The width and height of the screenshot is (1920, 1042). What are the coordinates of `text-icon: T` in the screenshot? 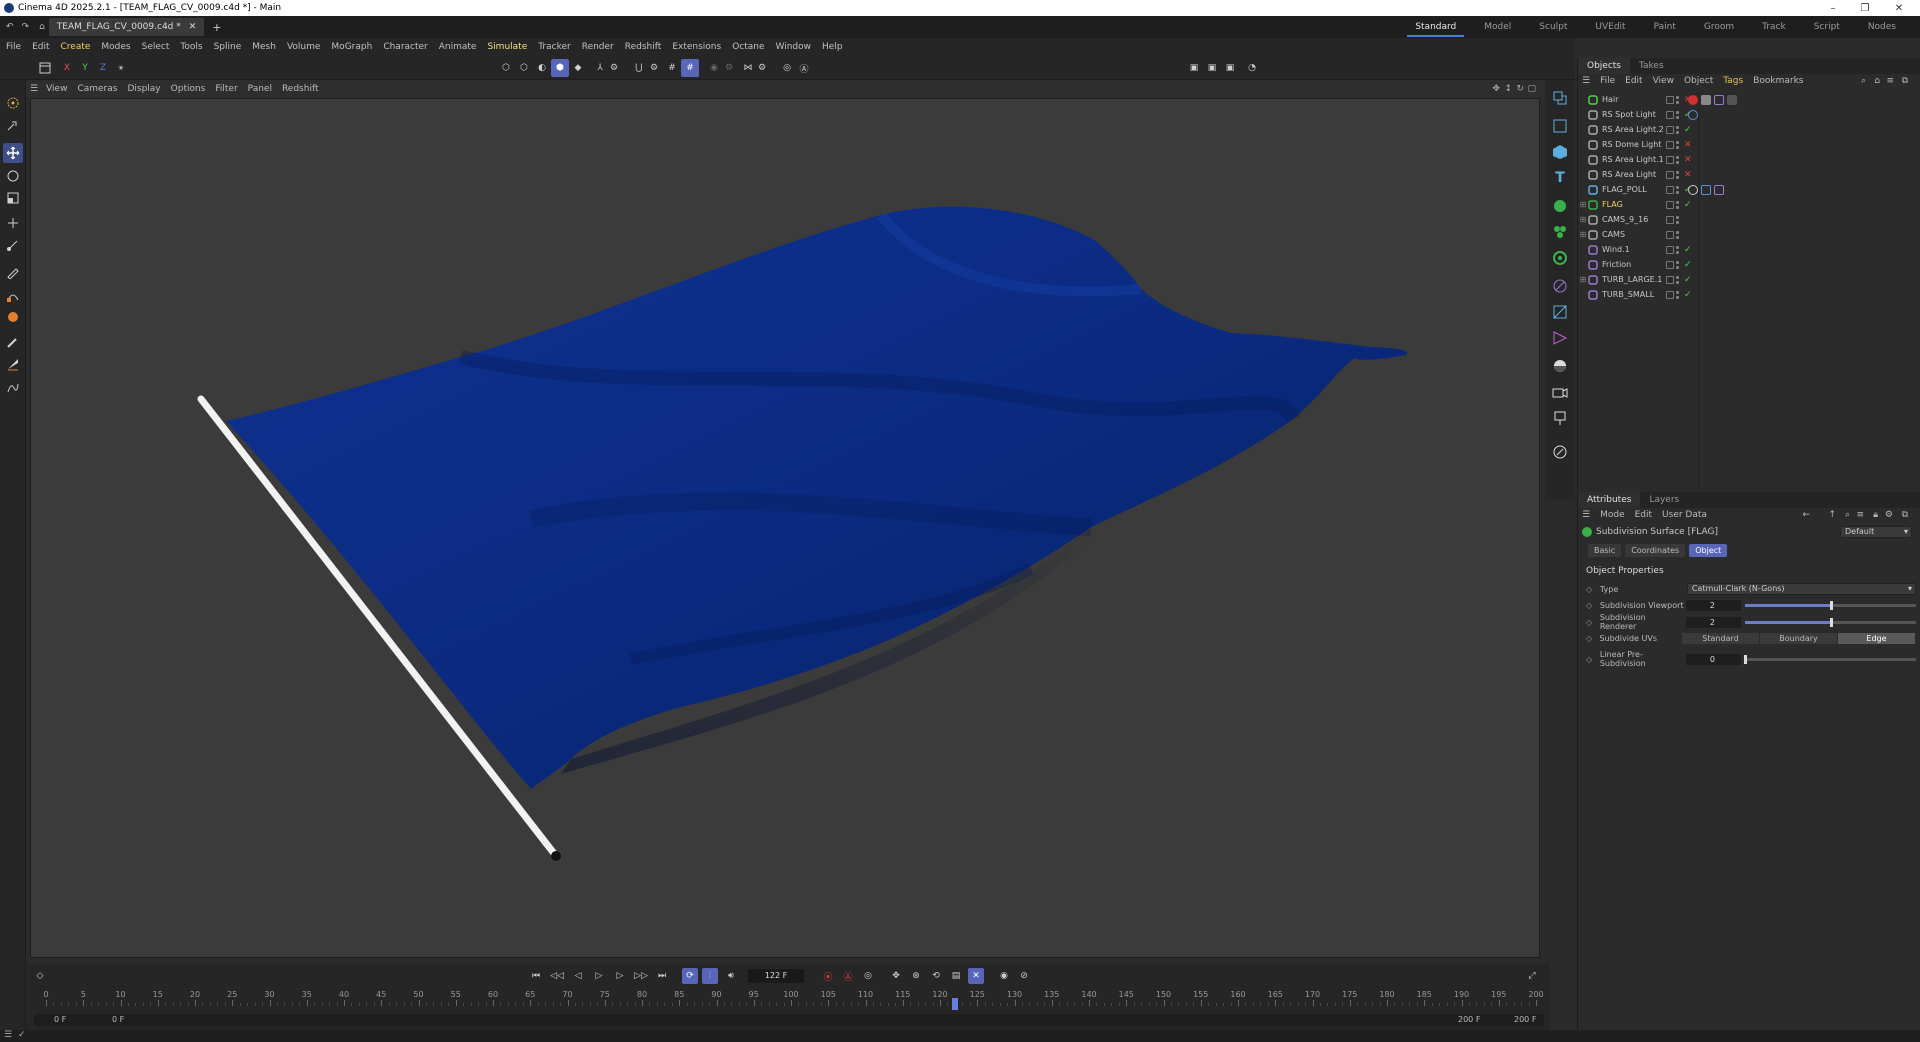 It's located at (1560, 178).